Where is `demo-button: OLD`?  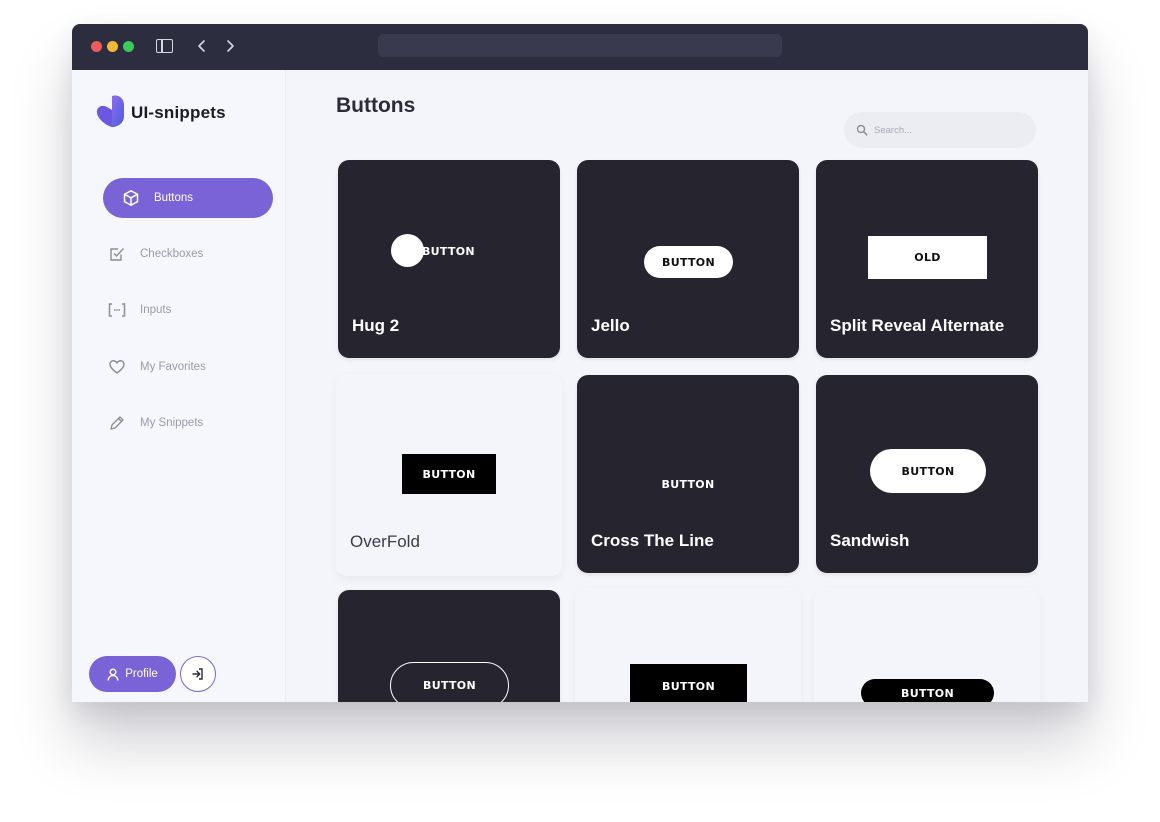
demo-button: OLD is located at coordinates (927, 257).